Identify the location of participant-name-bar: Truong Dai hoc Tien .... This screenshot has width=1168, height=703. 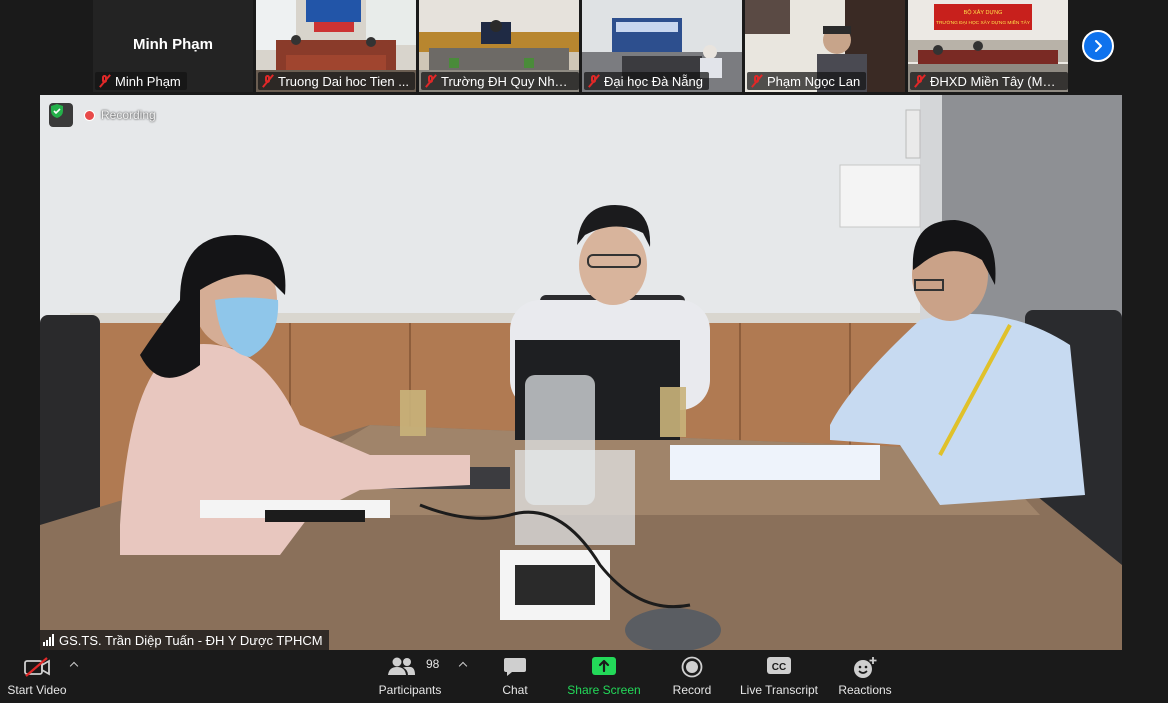
(337, 81).